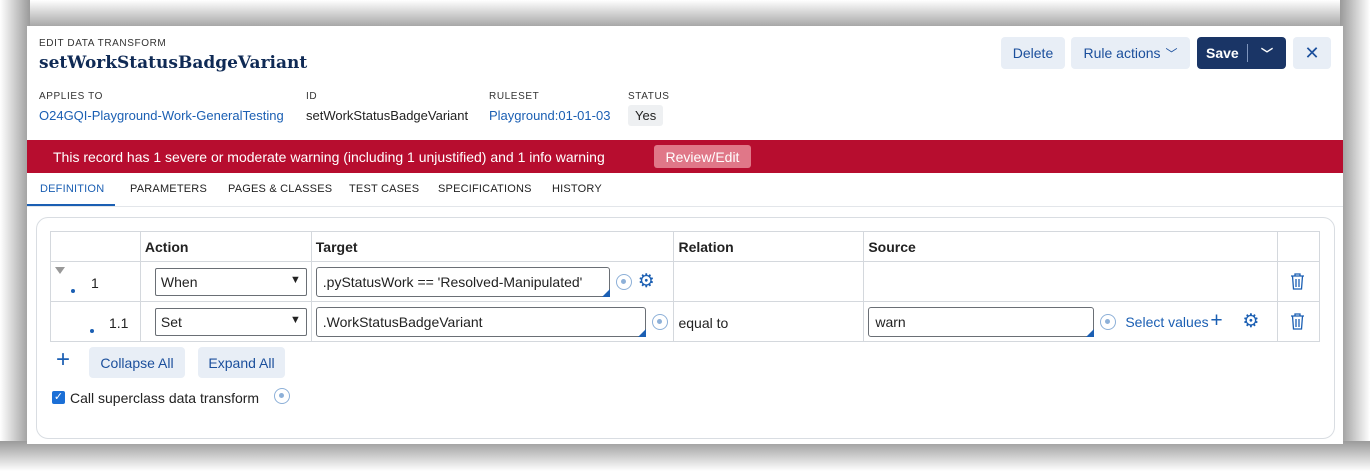  Describe the element at coordinates (72, 189) in the screenshot. I see `tab-definition: DEFINITION` at that location.